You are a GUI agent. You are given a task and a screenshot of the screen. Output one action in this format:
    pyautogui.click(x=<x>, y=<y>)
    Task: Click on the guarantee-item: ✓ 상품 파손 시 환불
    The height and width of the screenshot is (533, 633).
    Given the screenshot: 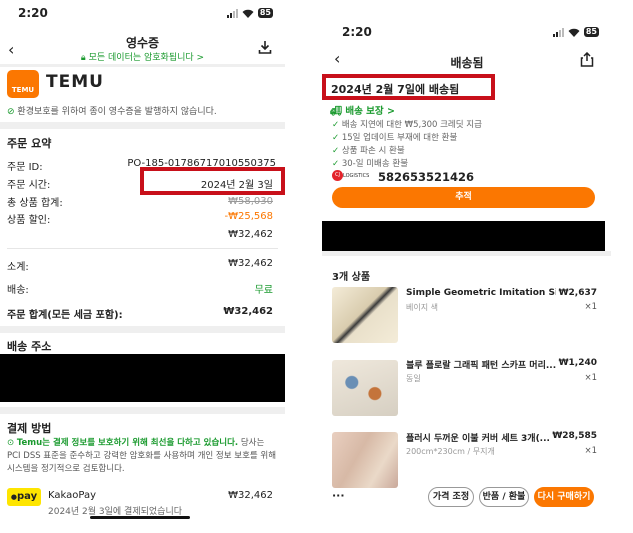 What is the action you would take?
    pyautogui.click(x=368, y=151)
    